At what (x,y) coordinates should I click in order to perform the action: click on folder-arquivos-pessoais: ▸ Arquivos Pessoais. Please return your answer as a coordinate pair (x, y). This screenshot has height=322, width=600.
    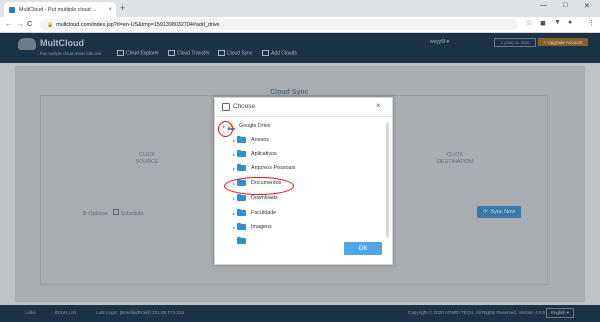
    Looking at the image, I should click on (308, 168).